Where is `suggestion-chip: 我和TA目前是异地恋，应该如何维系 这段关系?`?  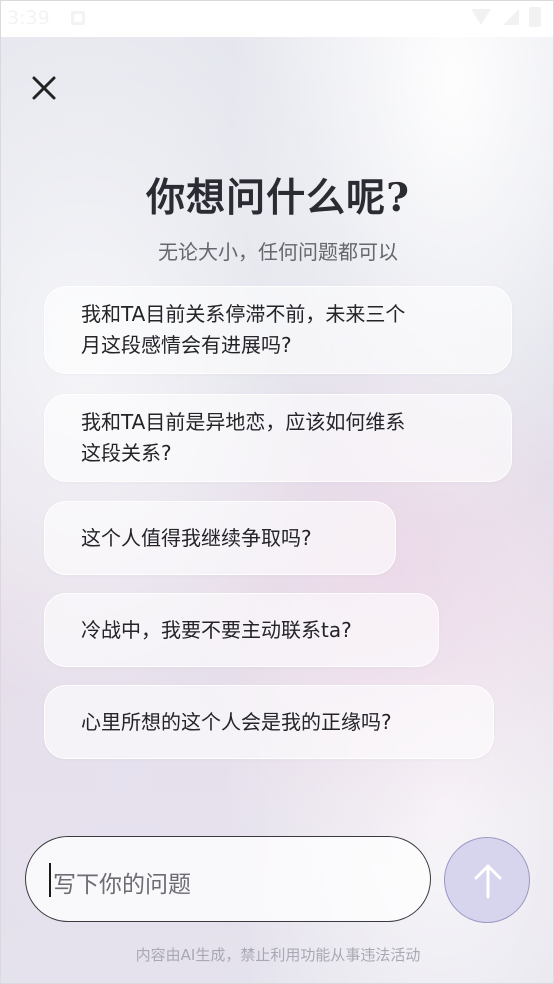 suggestion-chip: 我和TA目前是异地恋，应该如何维系 这段关系? is located at coordinates (278, 438).